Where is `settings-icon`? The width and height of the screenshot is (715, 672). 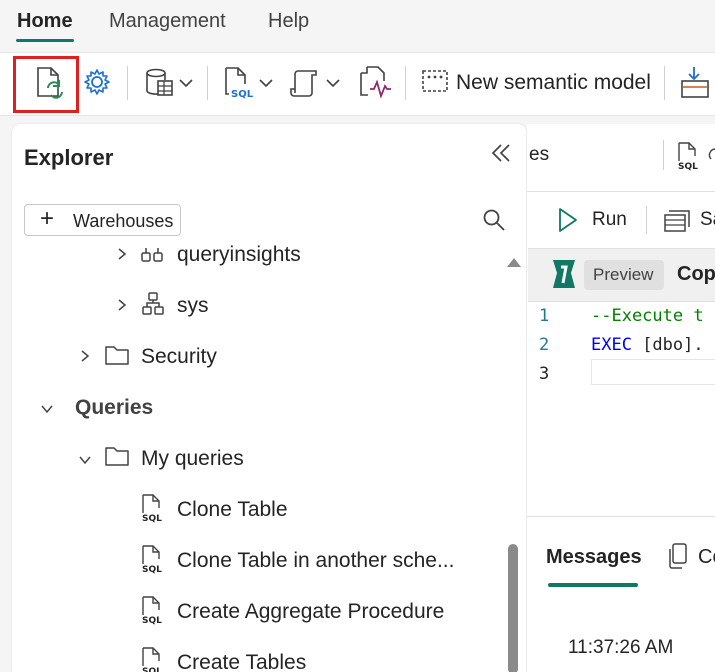 settings-icon is located at coordinates (97, 82).